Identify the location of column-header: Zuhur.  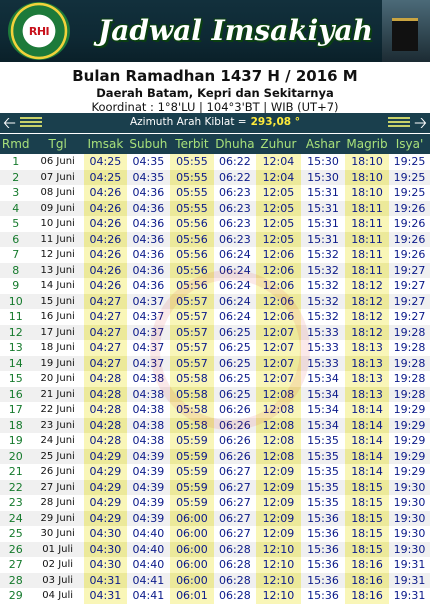
(278, 144).